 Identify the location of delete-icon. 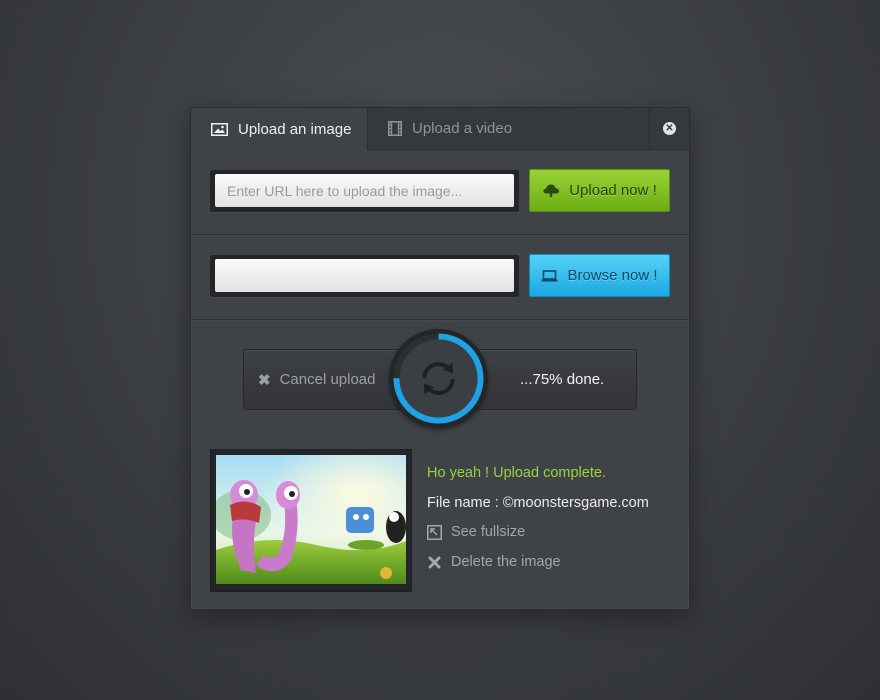
(434, 562).